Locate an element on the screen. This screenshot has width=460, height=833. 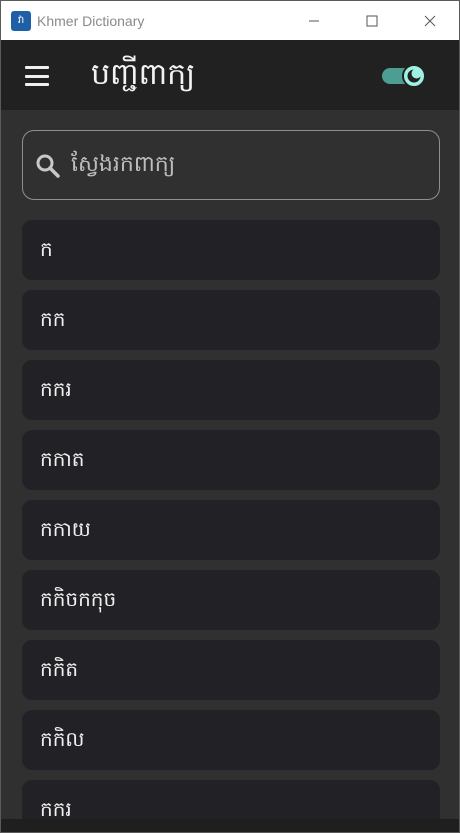
minimize-icon is located at coordinates (314, 20).